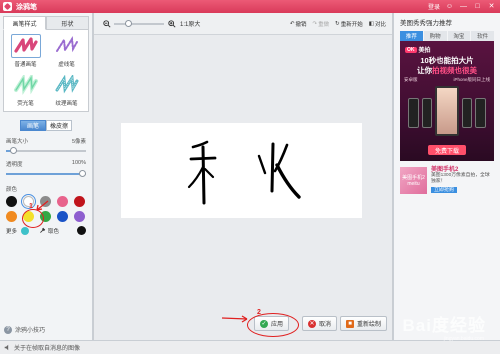  I want to click on brush-plain: 普通画笔, so click(25, 52).